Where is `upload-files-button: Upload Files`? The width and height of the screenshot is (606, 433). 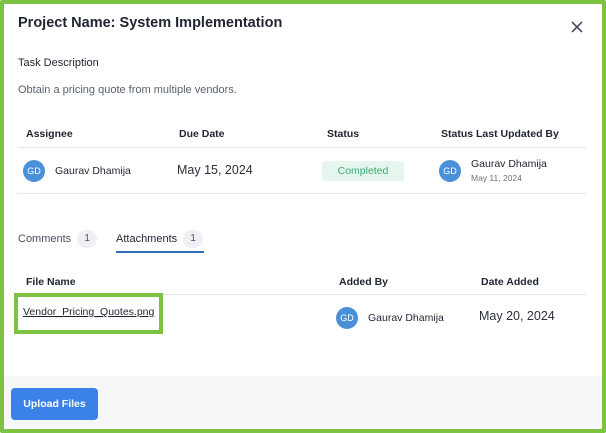 upload-files-button: Upload Files is located at coordinates (54, 404).